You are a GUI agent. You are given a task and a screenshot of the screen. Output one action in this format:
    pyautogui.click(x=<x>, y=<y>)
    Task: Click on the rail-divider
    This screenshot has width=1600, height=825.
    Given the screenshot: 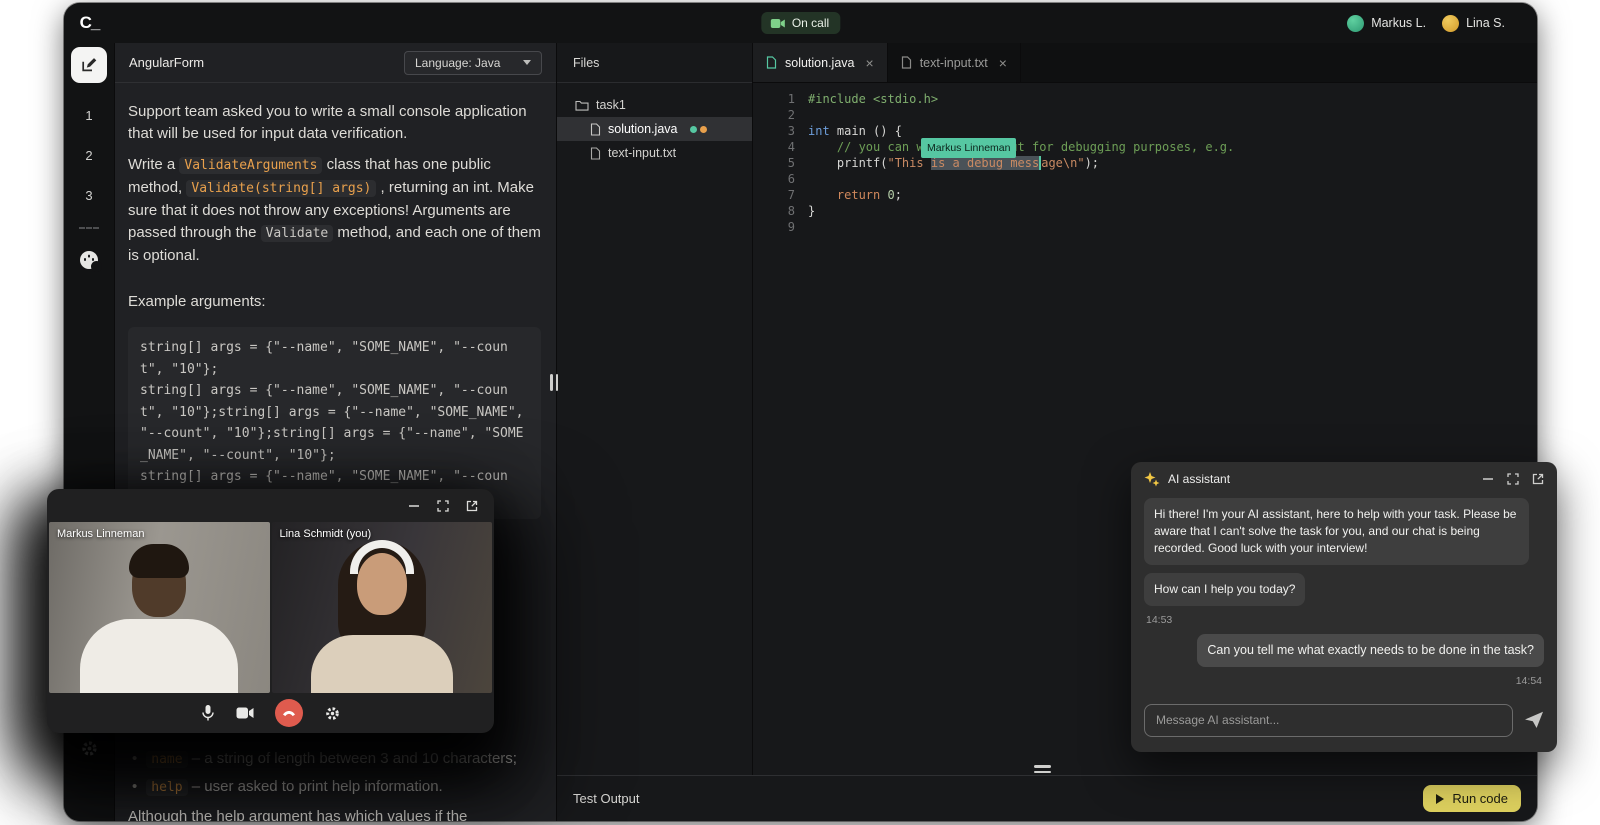 What is the action you would take?
    pyautogui.click(x=89, y=228)
    